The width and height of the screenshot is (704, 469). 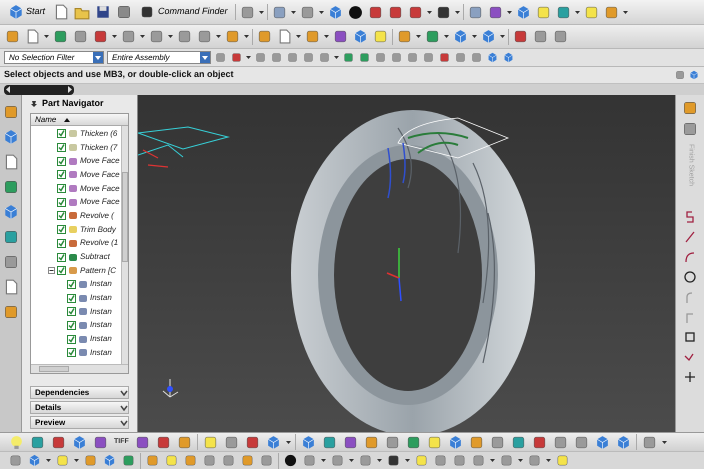 I want to click on line-icon, so click(x=690, y=237).